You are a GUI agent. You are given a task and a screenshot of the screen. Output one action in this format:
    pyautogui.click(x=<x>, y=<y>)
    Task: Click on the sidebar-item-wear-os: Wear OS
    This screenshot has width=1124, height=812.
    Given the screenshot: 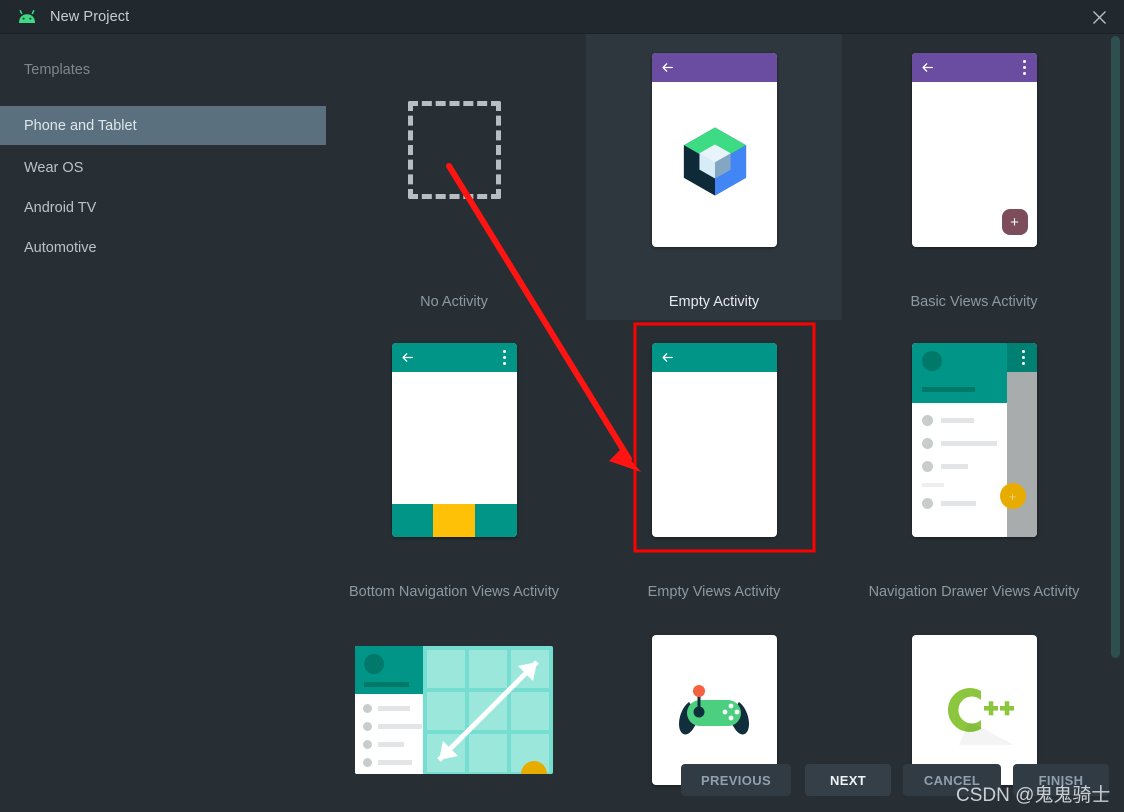 What is the action you would take?
    pyautogui.click(x=163, y=167)
    